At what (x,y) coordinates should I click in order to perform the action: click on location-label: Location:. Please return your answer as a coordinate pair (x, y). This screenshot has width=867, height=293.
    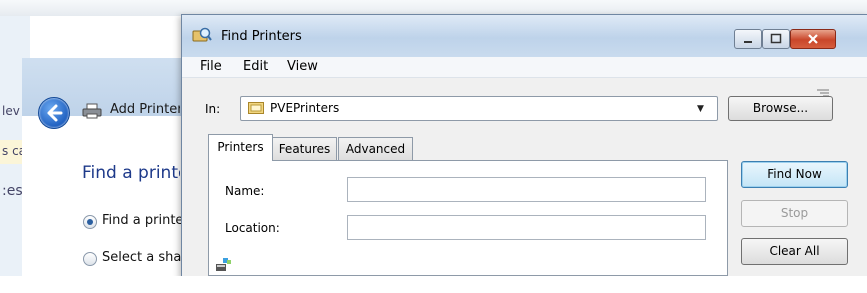
    Looking at the image, I should click on (252, 228).